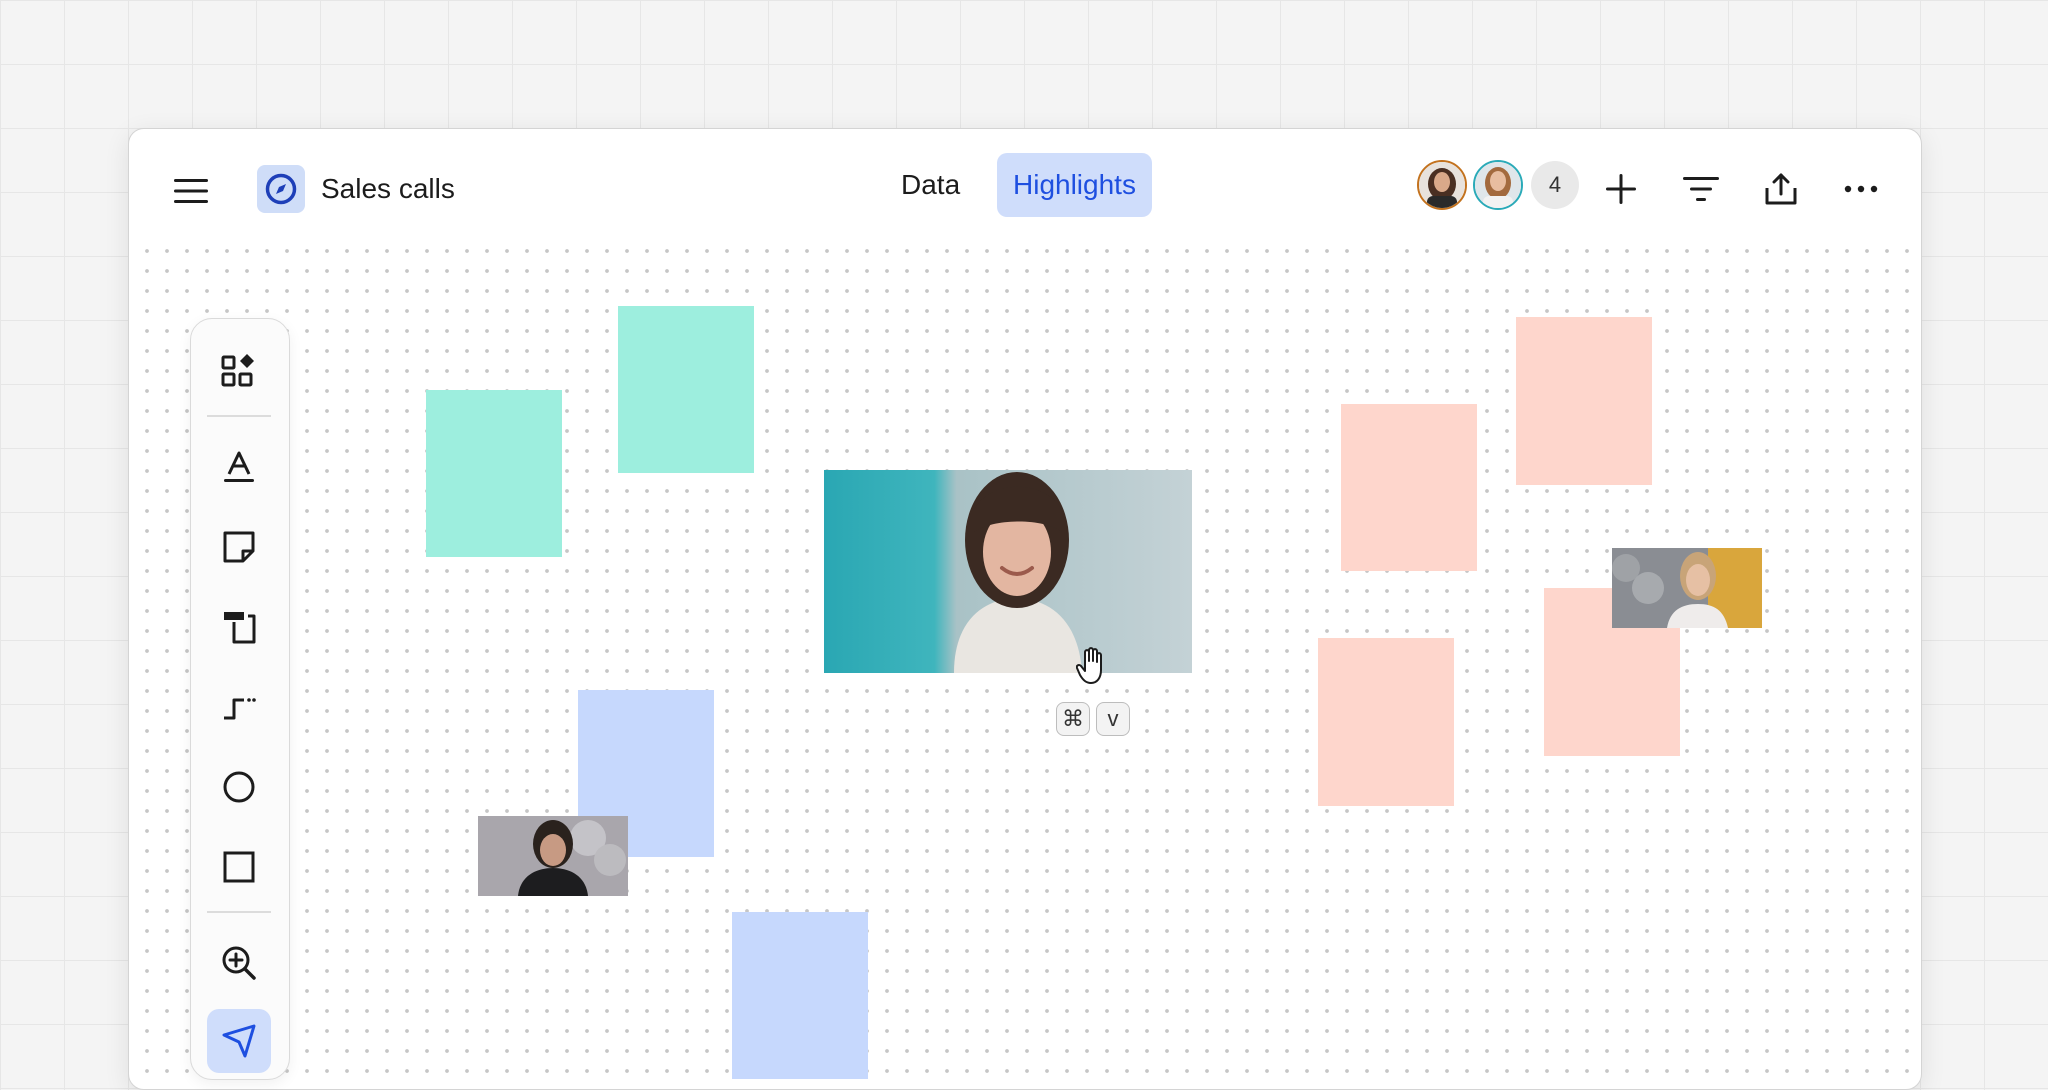 This screenshot has height=1090, width=2048. Describe the element at coordinates (239, 547) in the screenshot. I see `sticky-note-icon` at that location.